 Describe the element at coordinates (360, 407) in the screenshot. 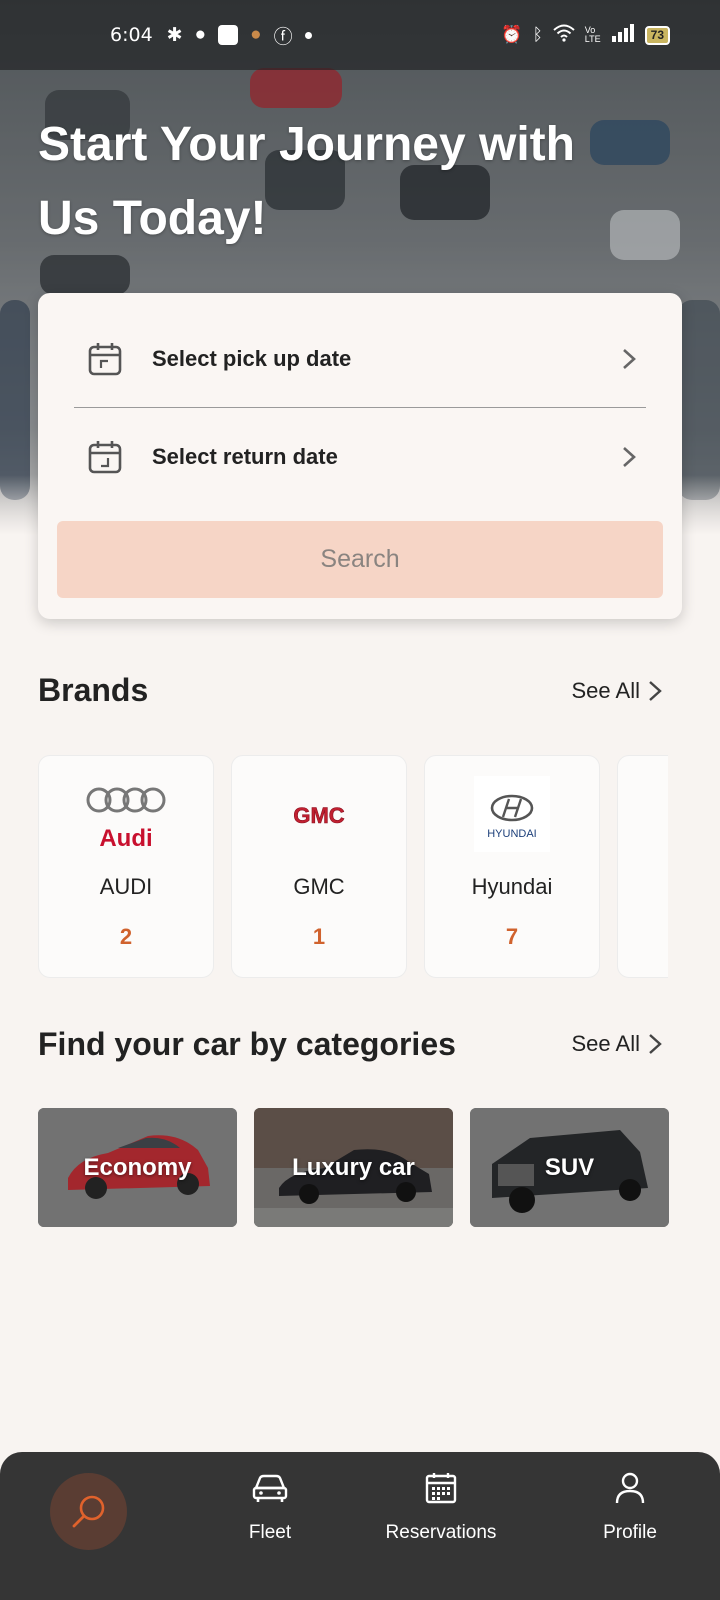

I see `card-divider` at that location.